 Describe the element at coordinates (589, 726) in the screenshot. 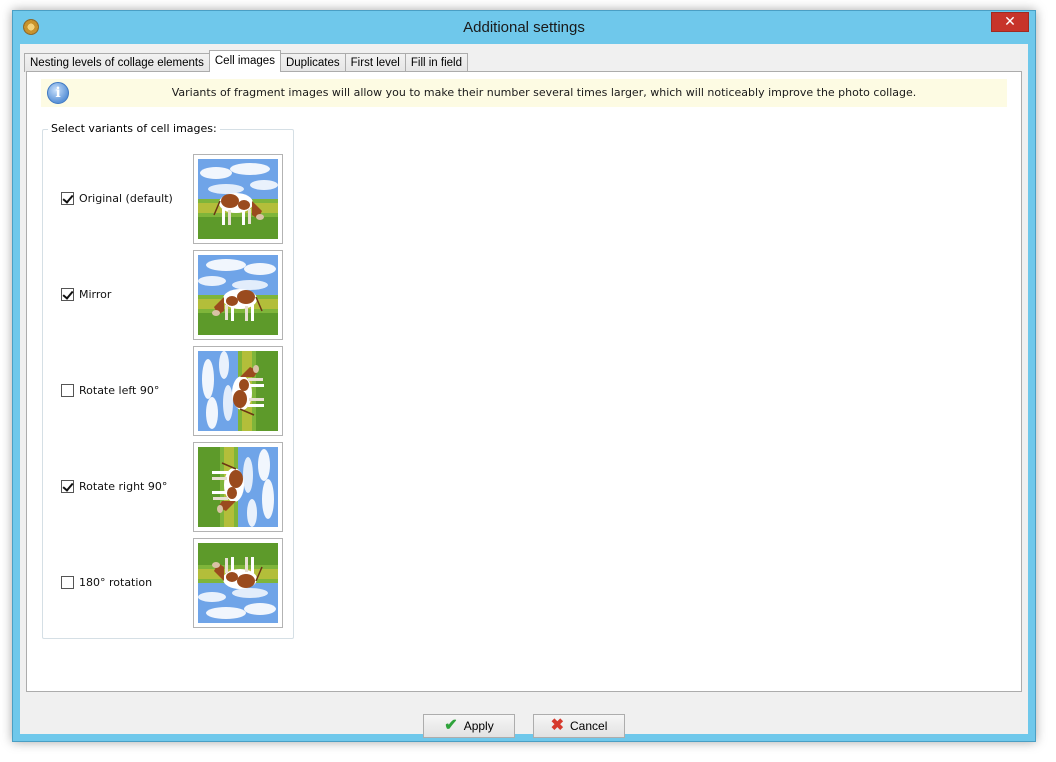

I see `cancel-label: Cancel` at that location.